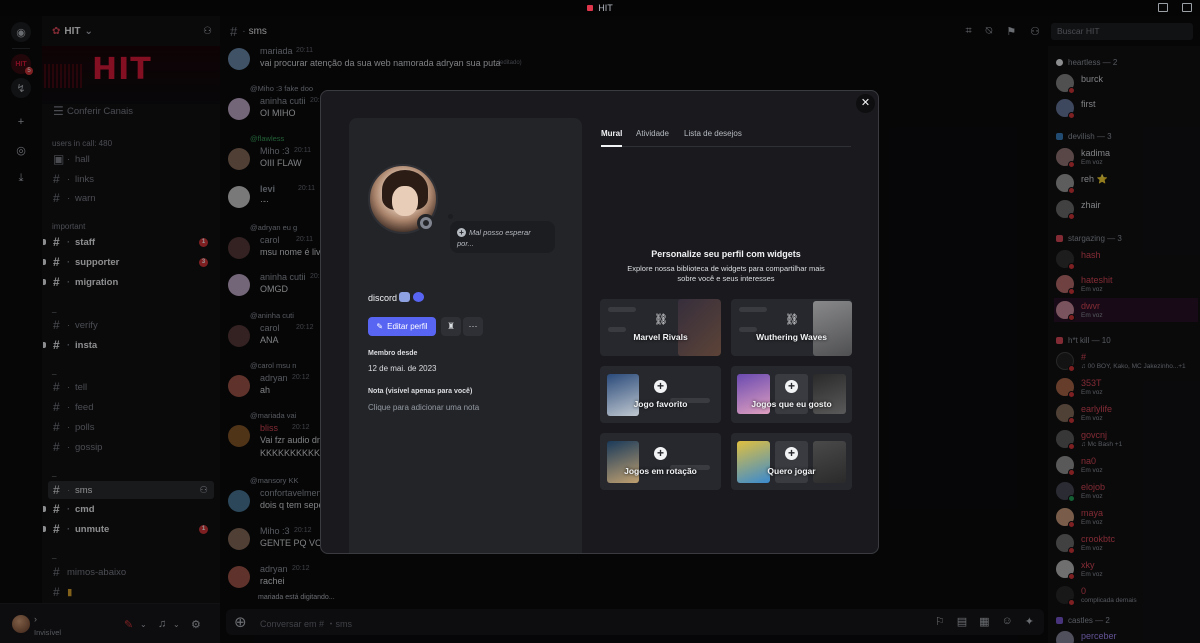  Describe the element at coordinates (726, 254) in the screenshot. I see `widgets-title: Personalize seu perfil com widgets` at that location.